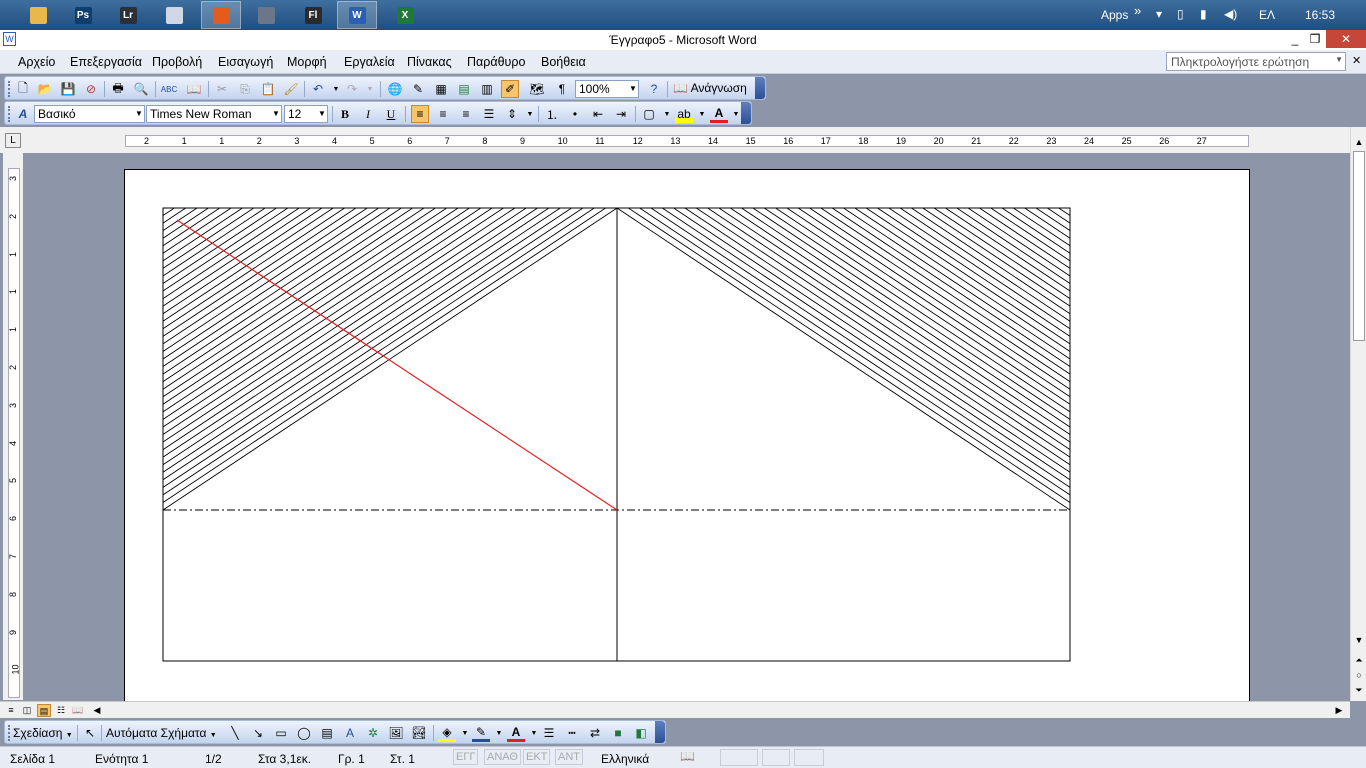 This screenshot has height=768, width=1366. Describe the element at coordinates (441, 89) in the screenshot. I see `insert-table-icon: ▦` at that location.